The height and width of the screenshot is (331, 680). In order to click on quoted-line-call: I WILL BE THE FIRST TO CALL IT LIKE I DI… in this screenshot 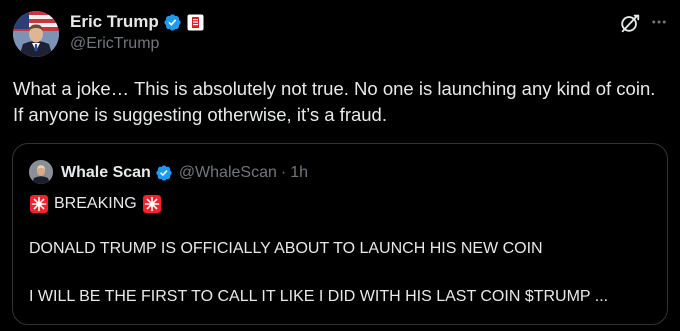, I will do `click(319, 296)`.